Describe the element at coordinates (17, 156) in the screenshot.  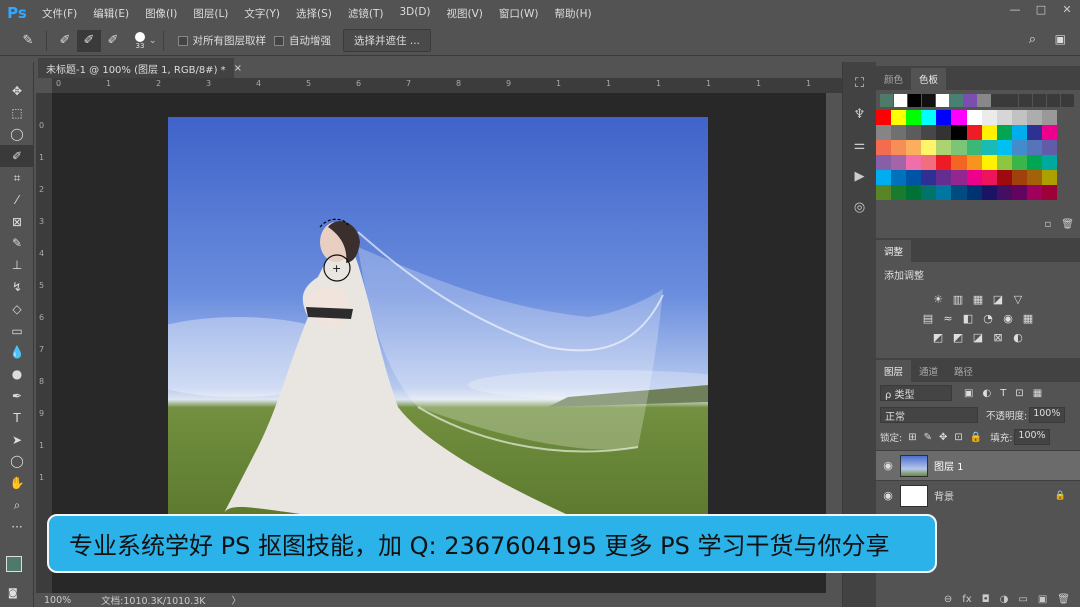
I see `quick-selection-icon: ✐` at that location.